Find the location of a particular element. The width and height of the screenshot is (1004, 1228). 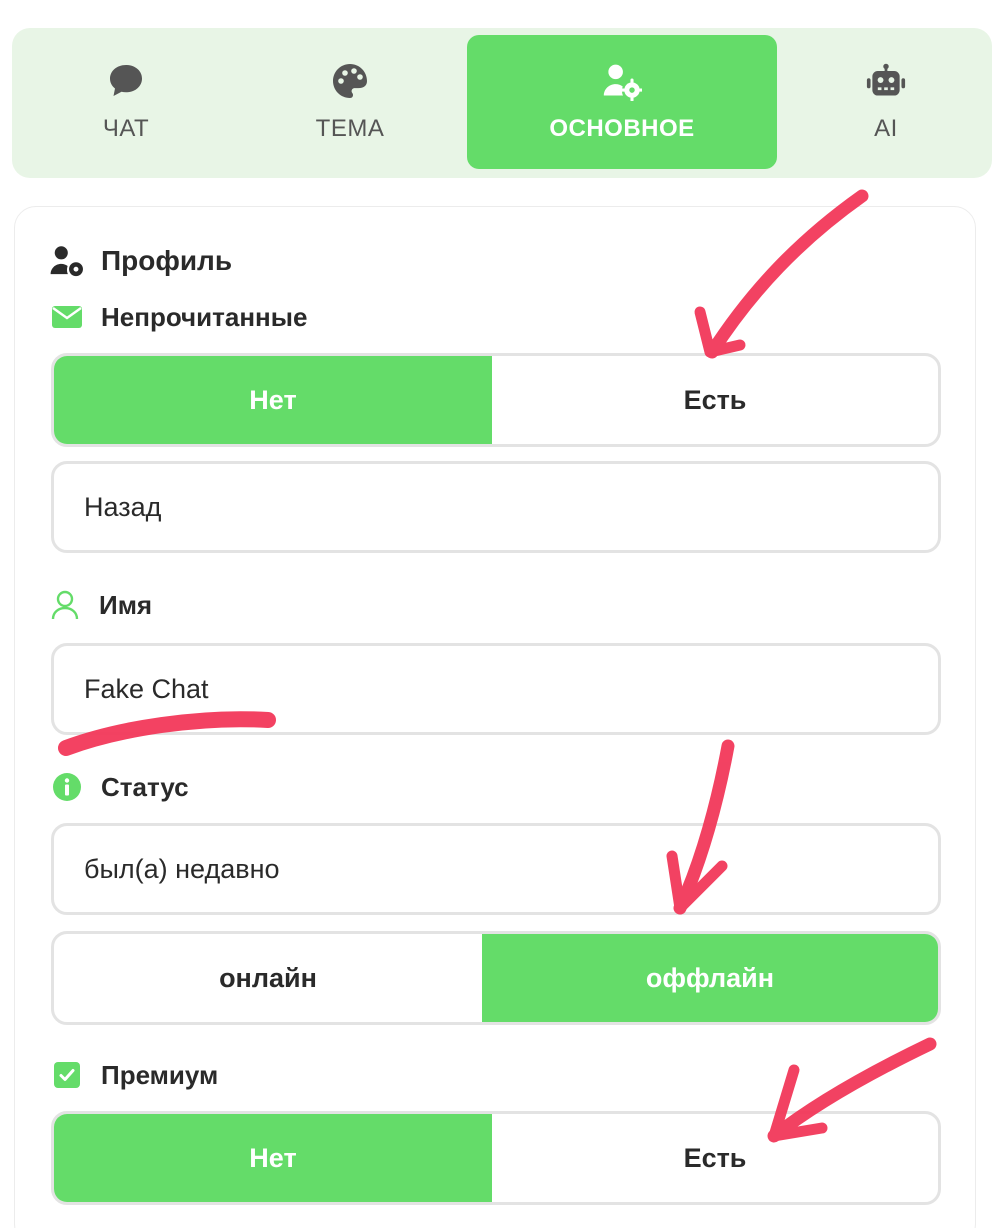

premium-toggle: Нет Есть is located at coordinates (496, 1158).